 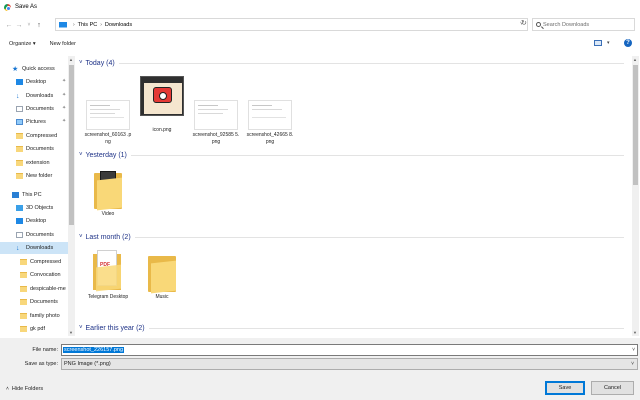 I want to click on file-name: screenshot_92585 5.png, so click(x=216, y=138).